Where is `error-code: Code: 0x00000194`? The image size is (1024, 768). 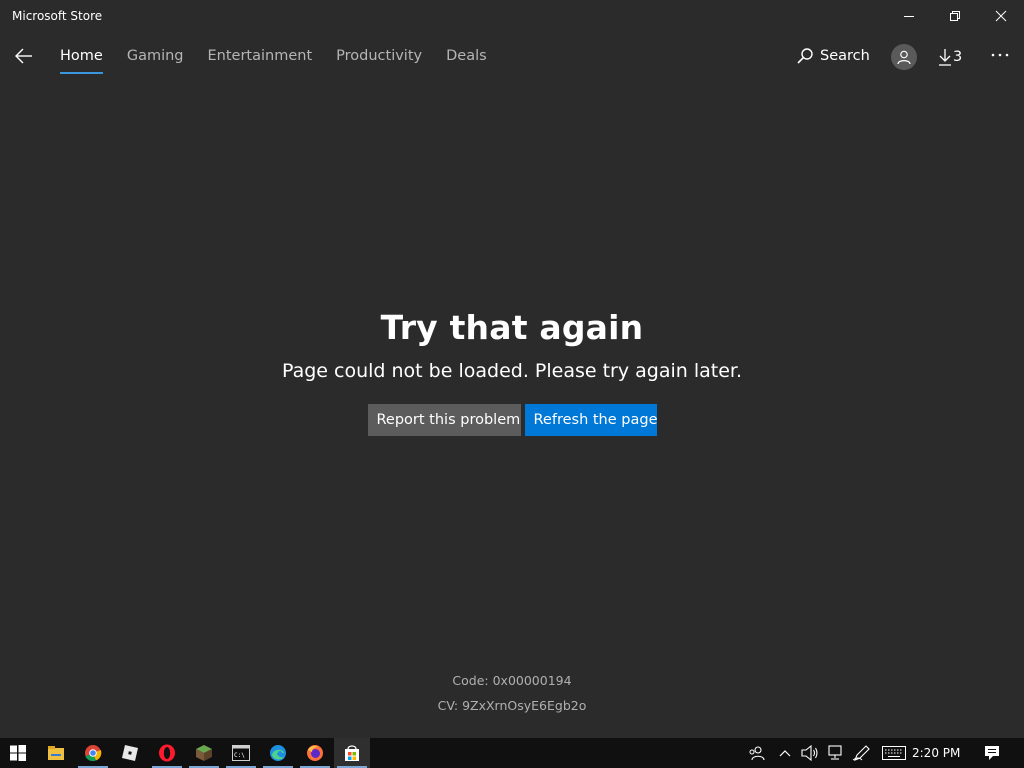 error-code: Code: 0x00000194 is located at coordinates (512, 680).